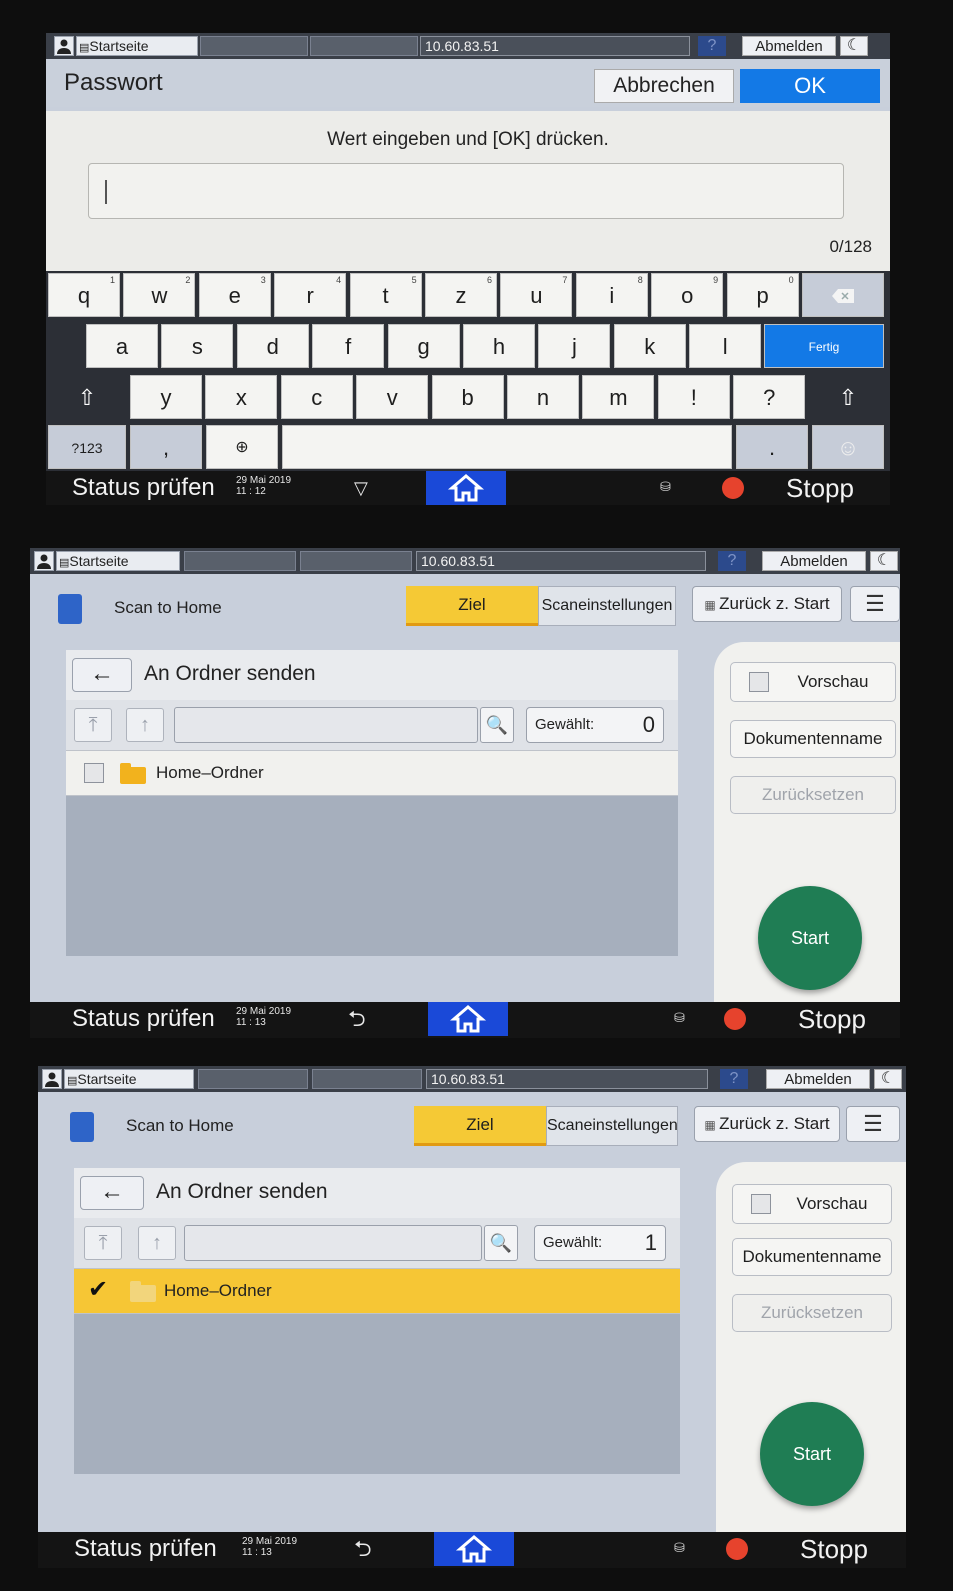  I want to click on key-o: o9, so click(687, 295).